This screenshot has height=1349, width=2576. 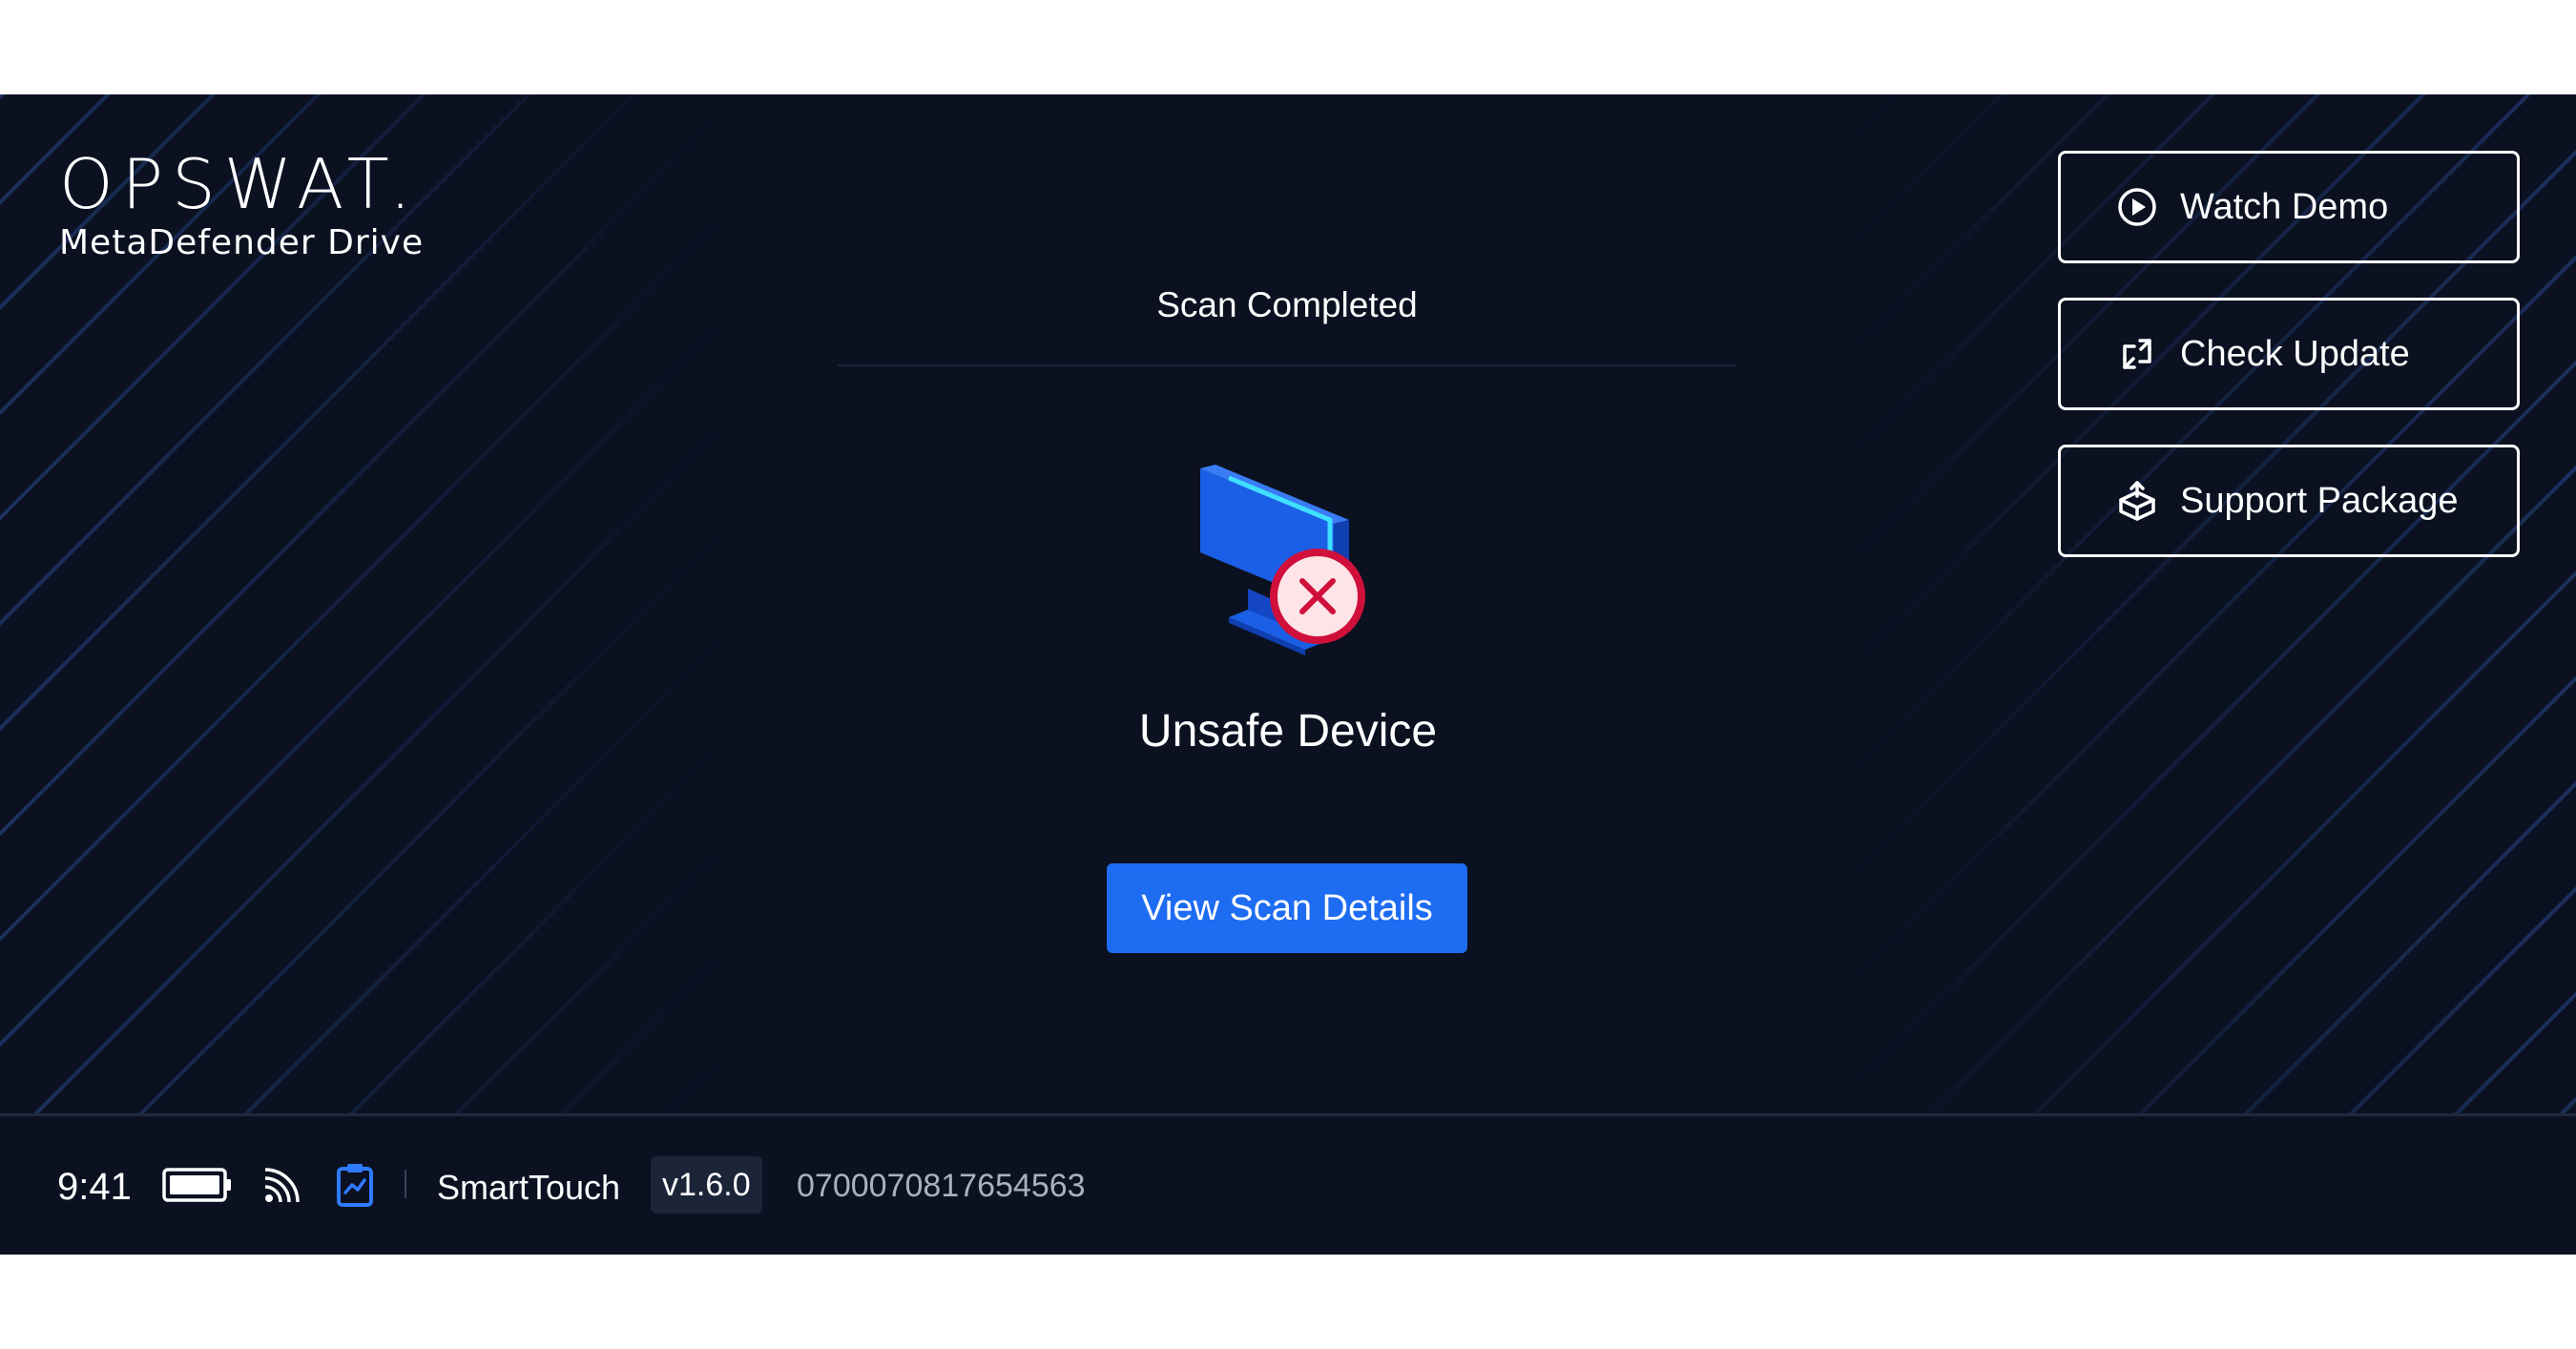 I want to click on scan-status-title: Scan Completed, so click(x=1287, y=304).